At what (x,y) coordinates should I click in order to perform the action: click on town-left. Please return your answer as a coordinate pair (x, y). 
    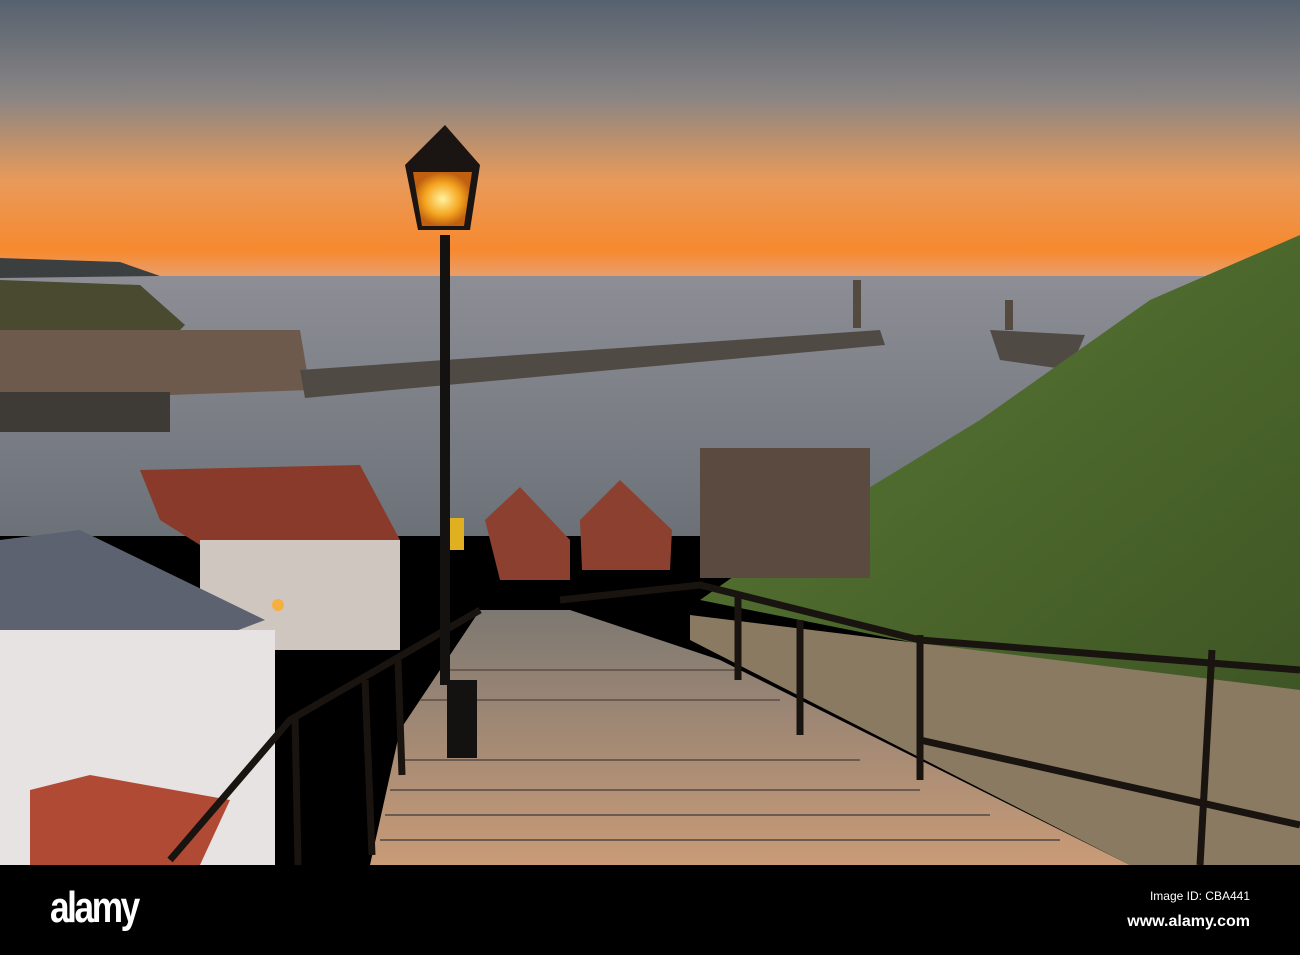
    Looking at the image, I should click on (155, 365).